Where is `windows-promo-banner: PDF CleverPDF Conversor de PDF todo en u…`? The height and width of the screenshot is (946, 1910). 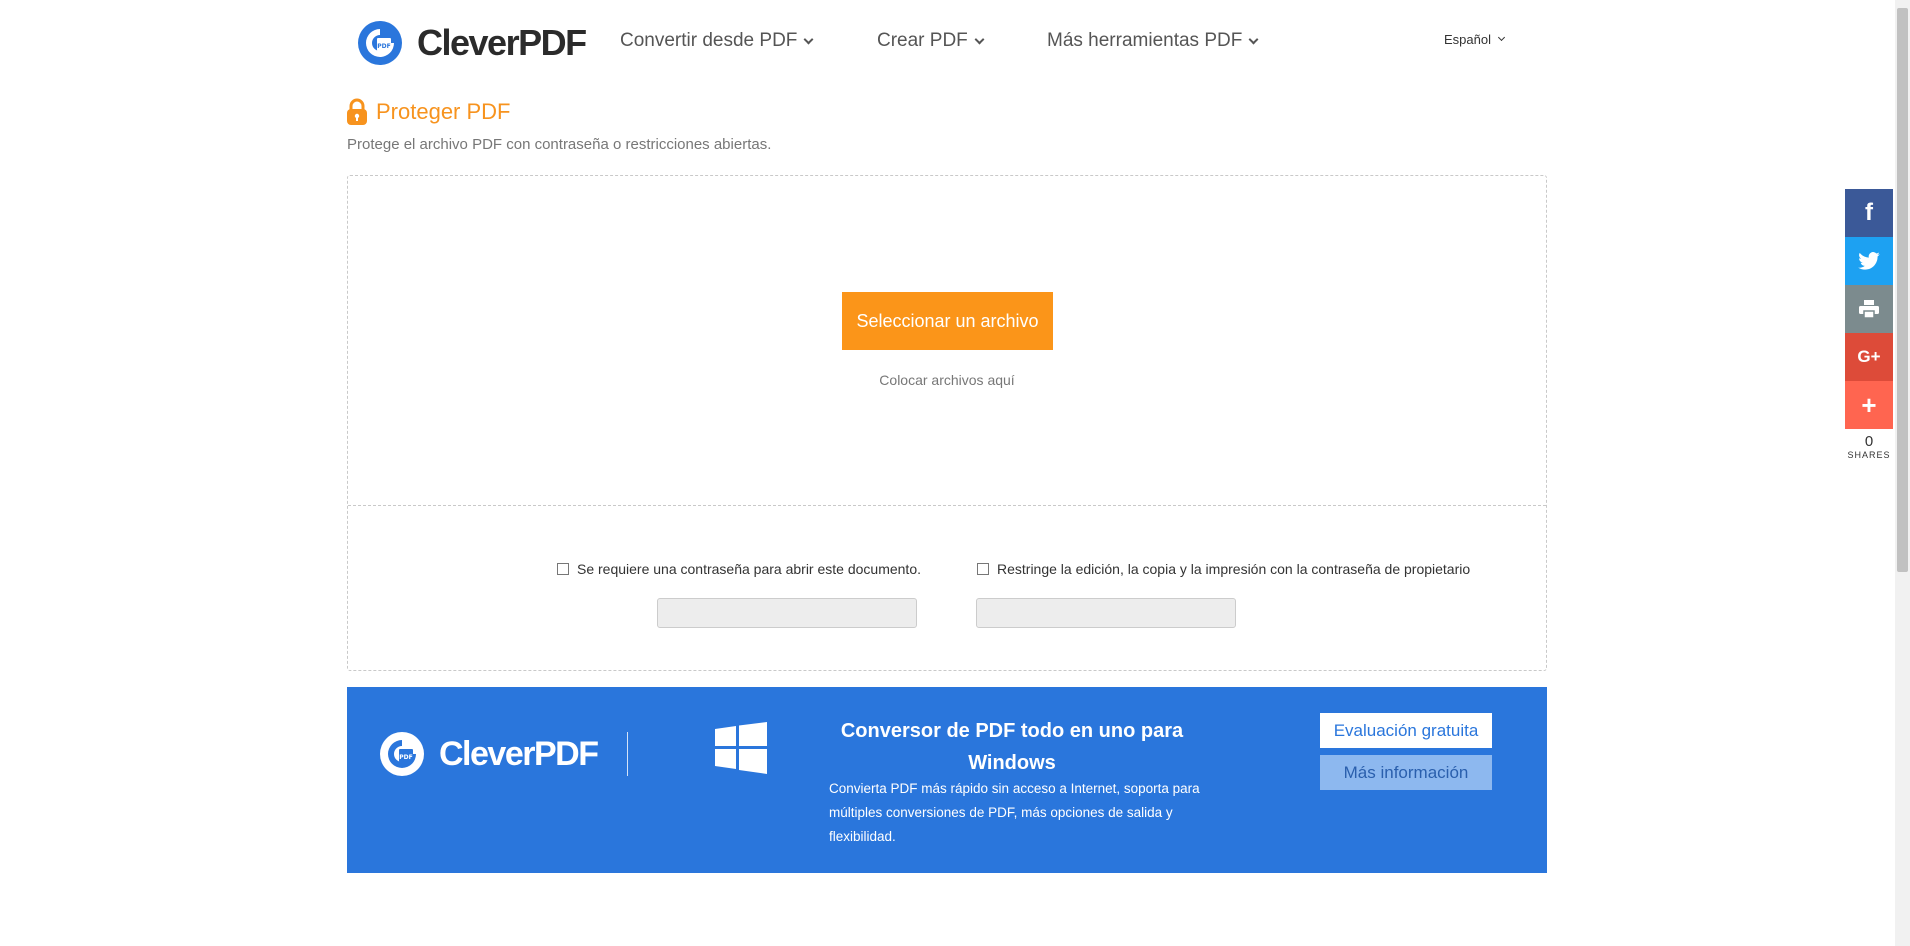 windows-promo-banner: PDF CleverPDF Conversor de PDF todo en u… is located at coordinates (947, 780).